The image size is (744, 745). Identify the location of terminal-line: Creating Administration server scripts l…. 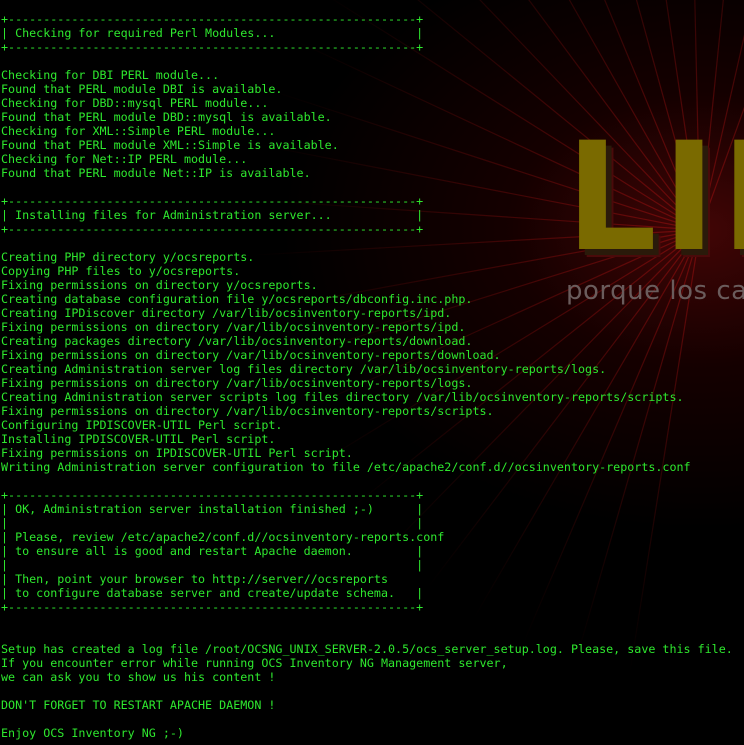
(342, 397).